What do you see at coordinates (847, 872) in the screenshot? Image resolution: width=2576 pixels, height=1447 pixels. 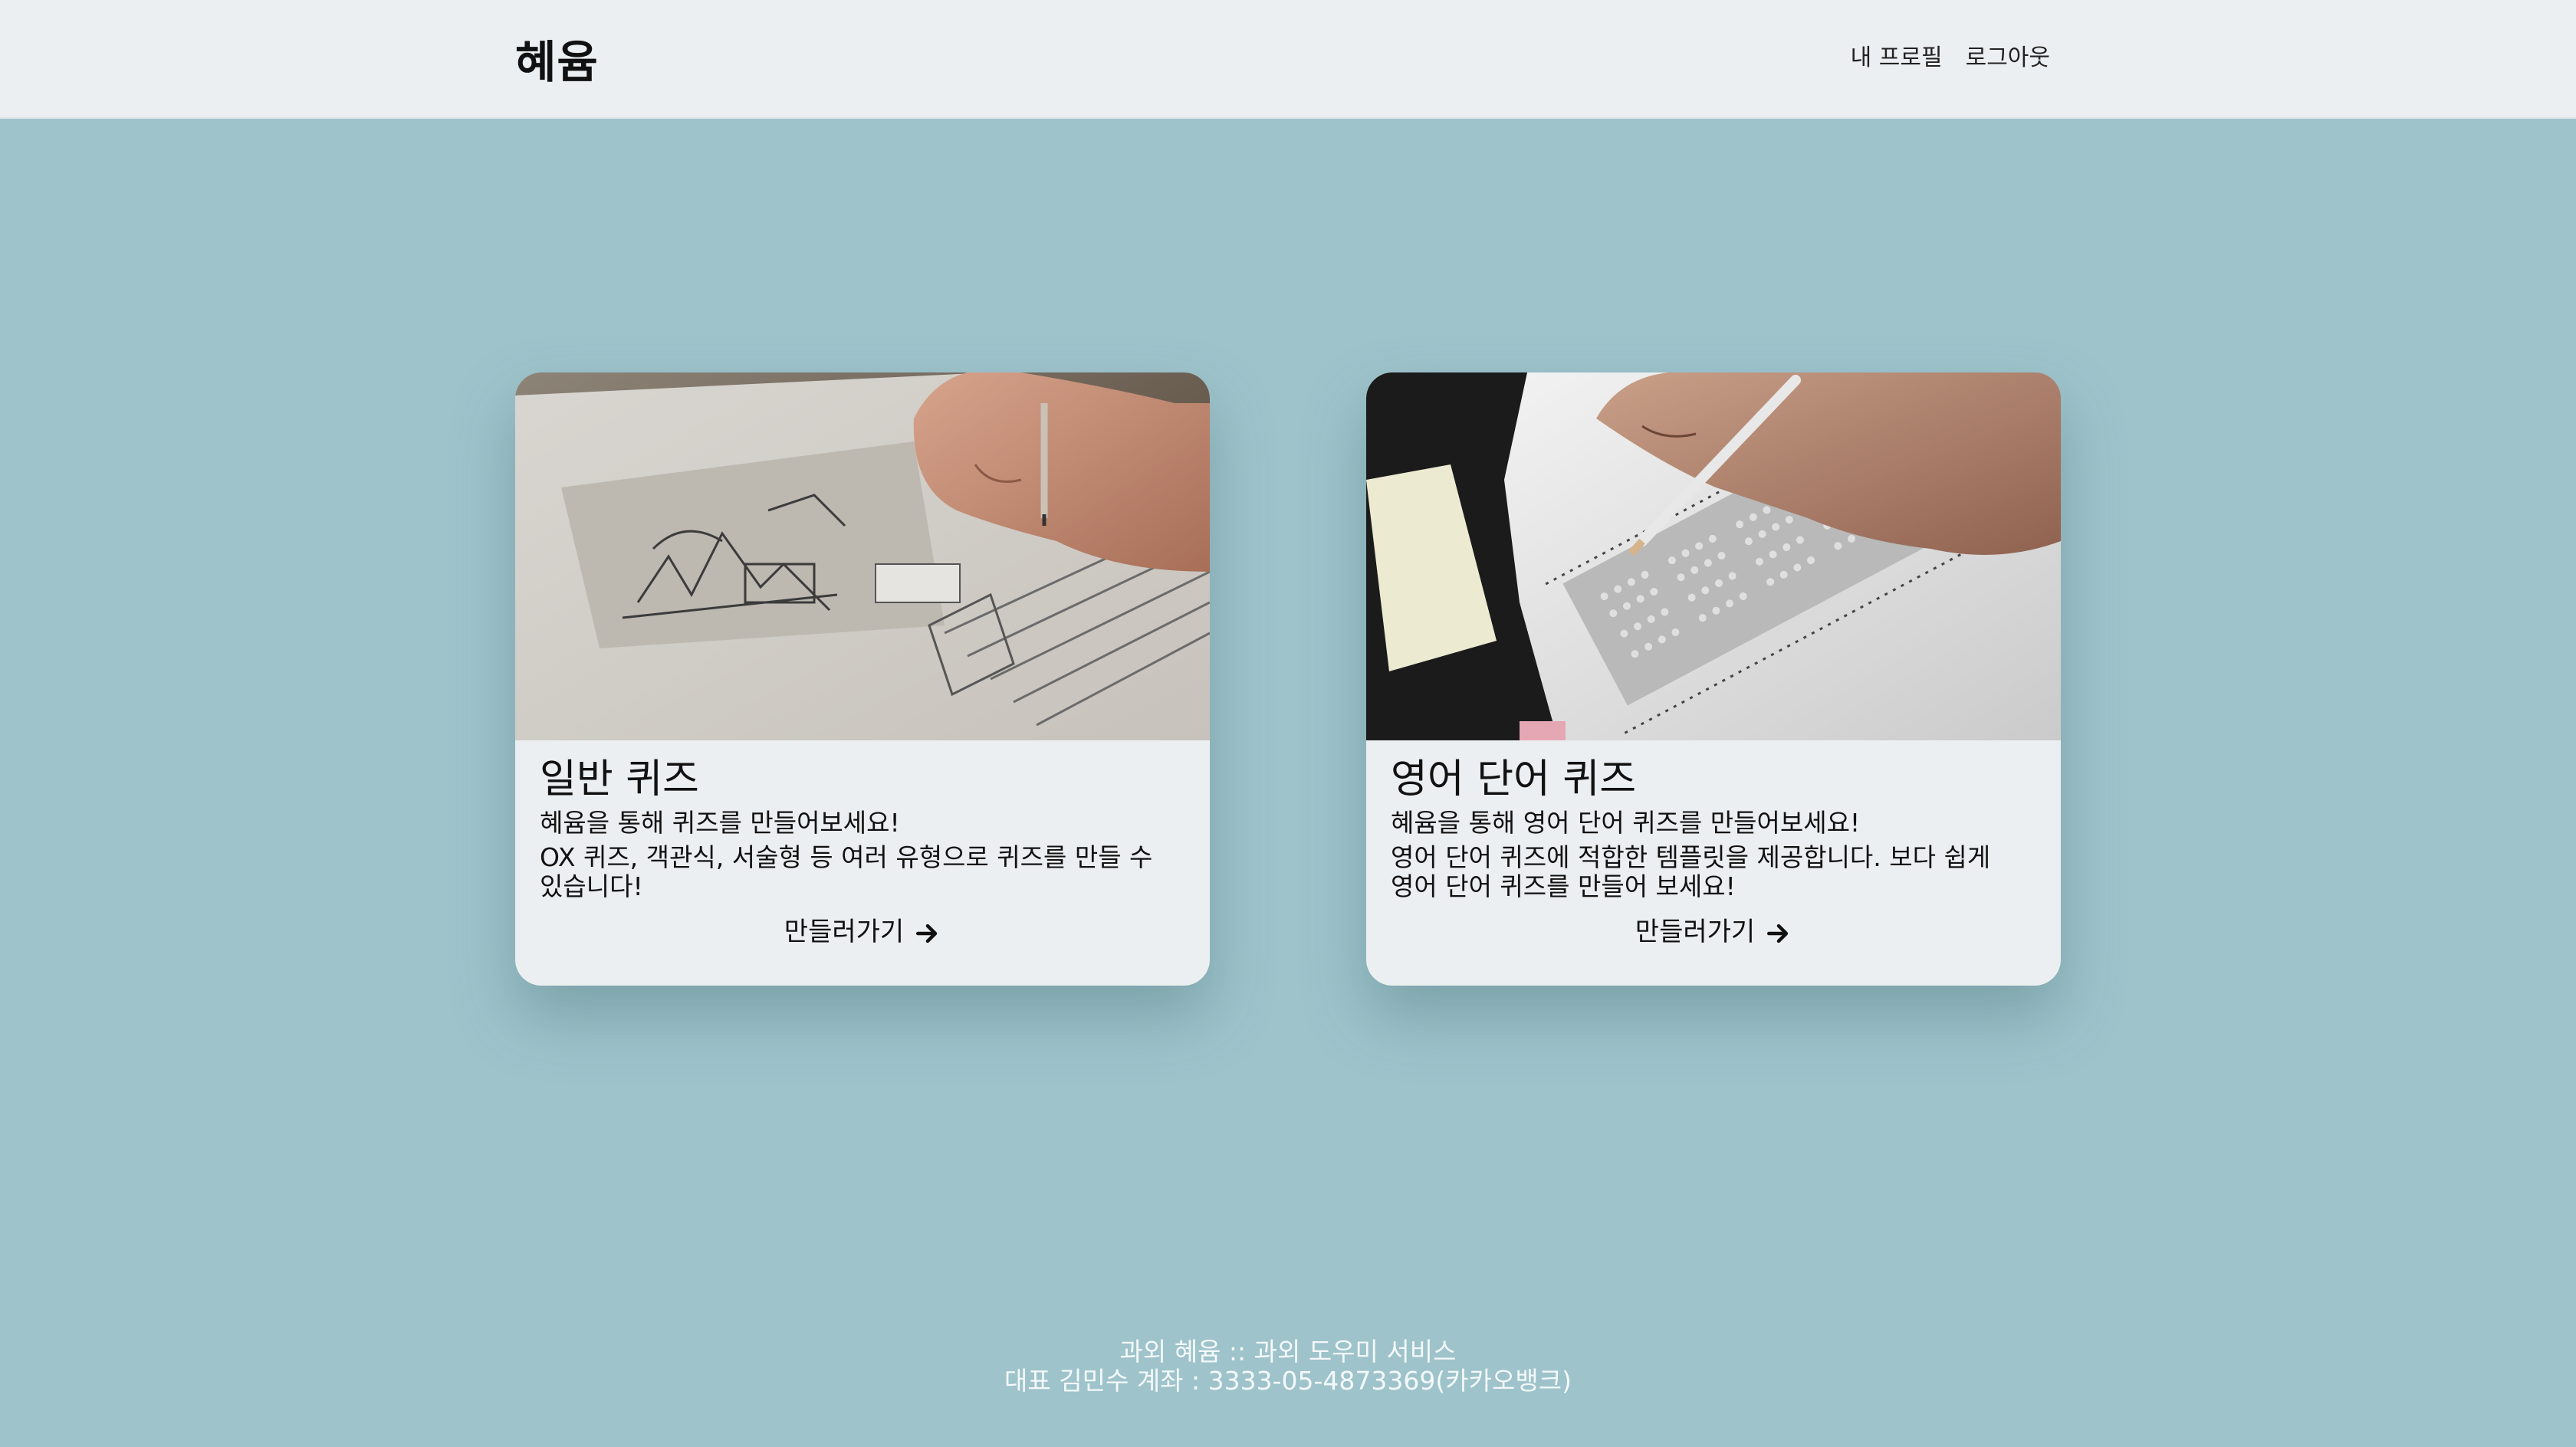 I see `card-description: OX 퀴즈, 객관식, 서술형 등 여러 유형으로 퀴즈를 만들 수 있습니다!` at bounding box center [847, 872].